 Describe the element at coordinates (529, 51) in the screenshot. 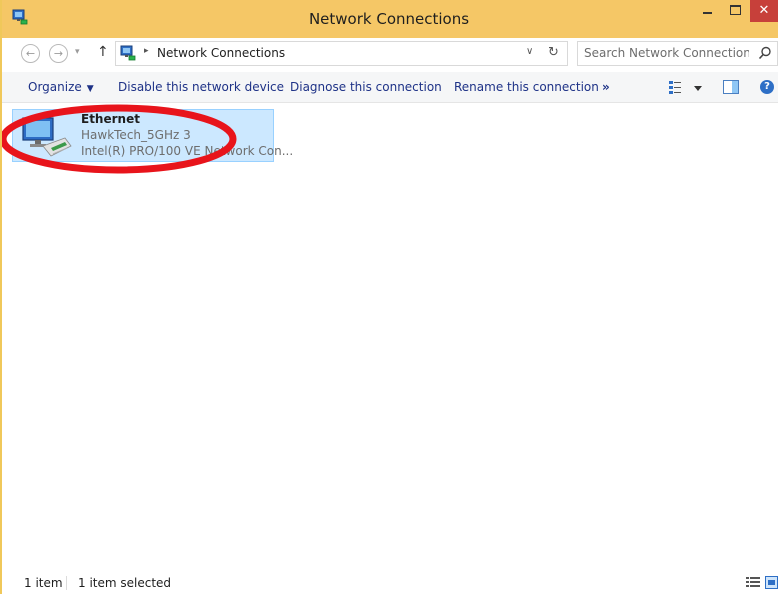

I see `address-dropdown-icon: ∨` at that location.